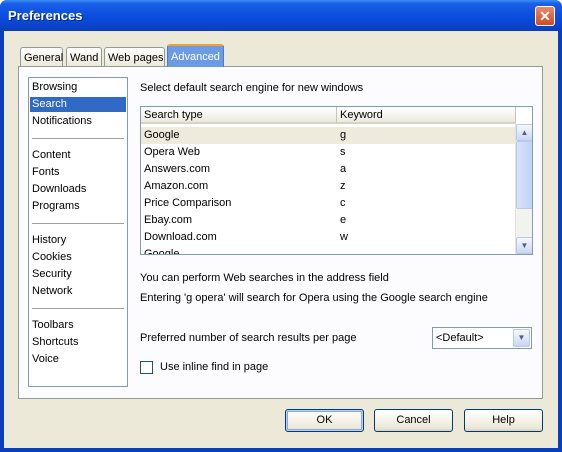  I want to click on scroll-down-icon: ▼, so click(524, 245).